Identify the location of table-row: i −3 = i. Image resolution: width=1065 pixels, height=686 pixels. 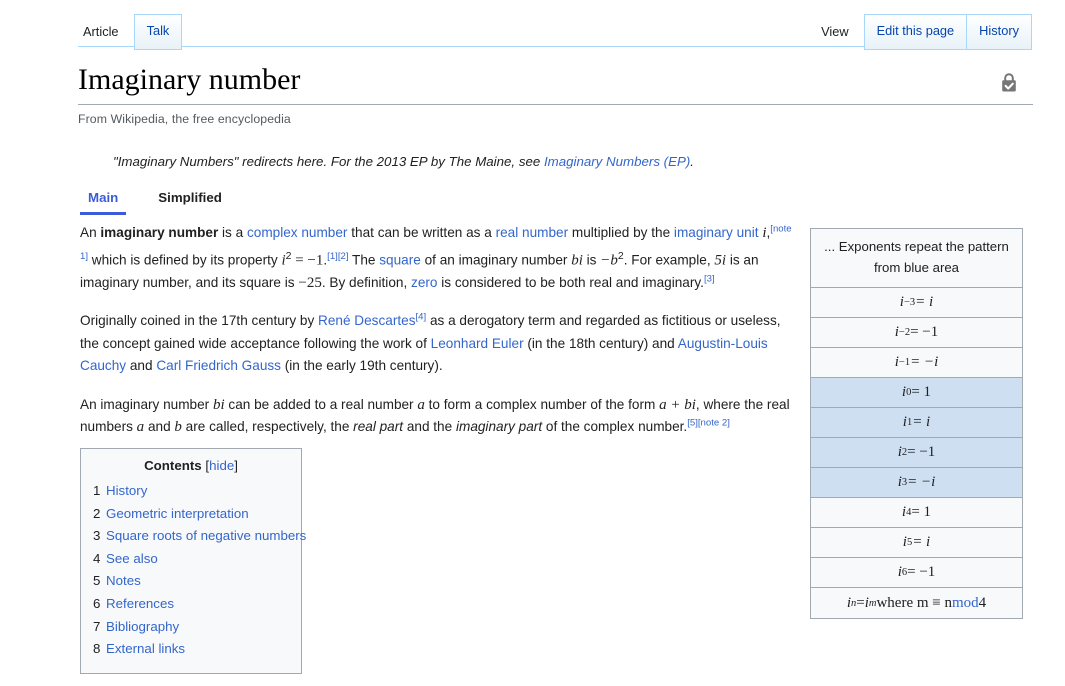
(916, 303).